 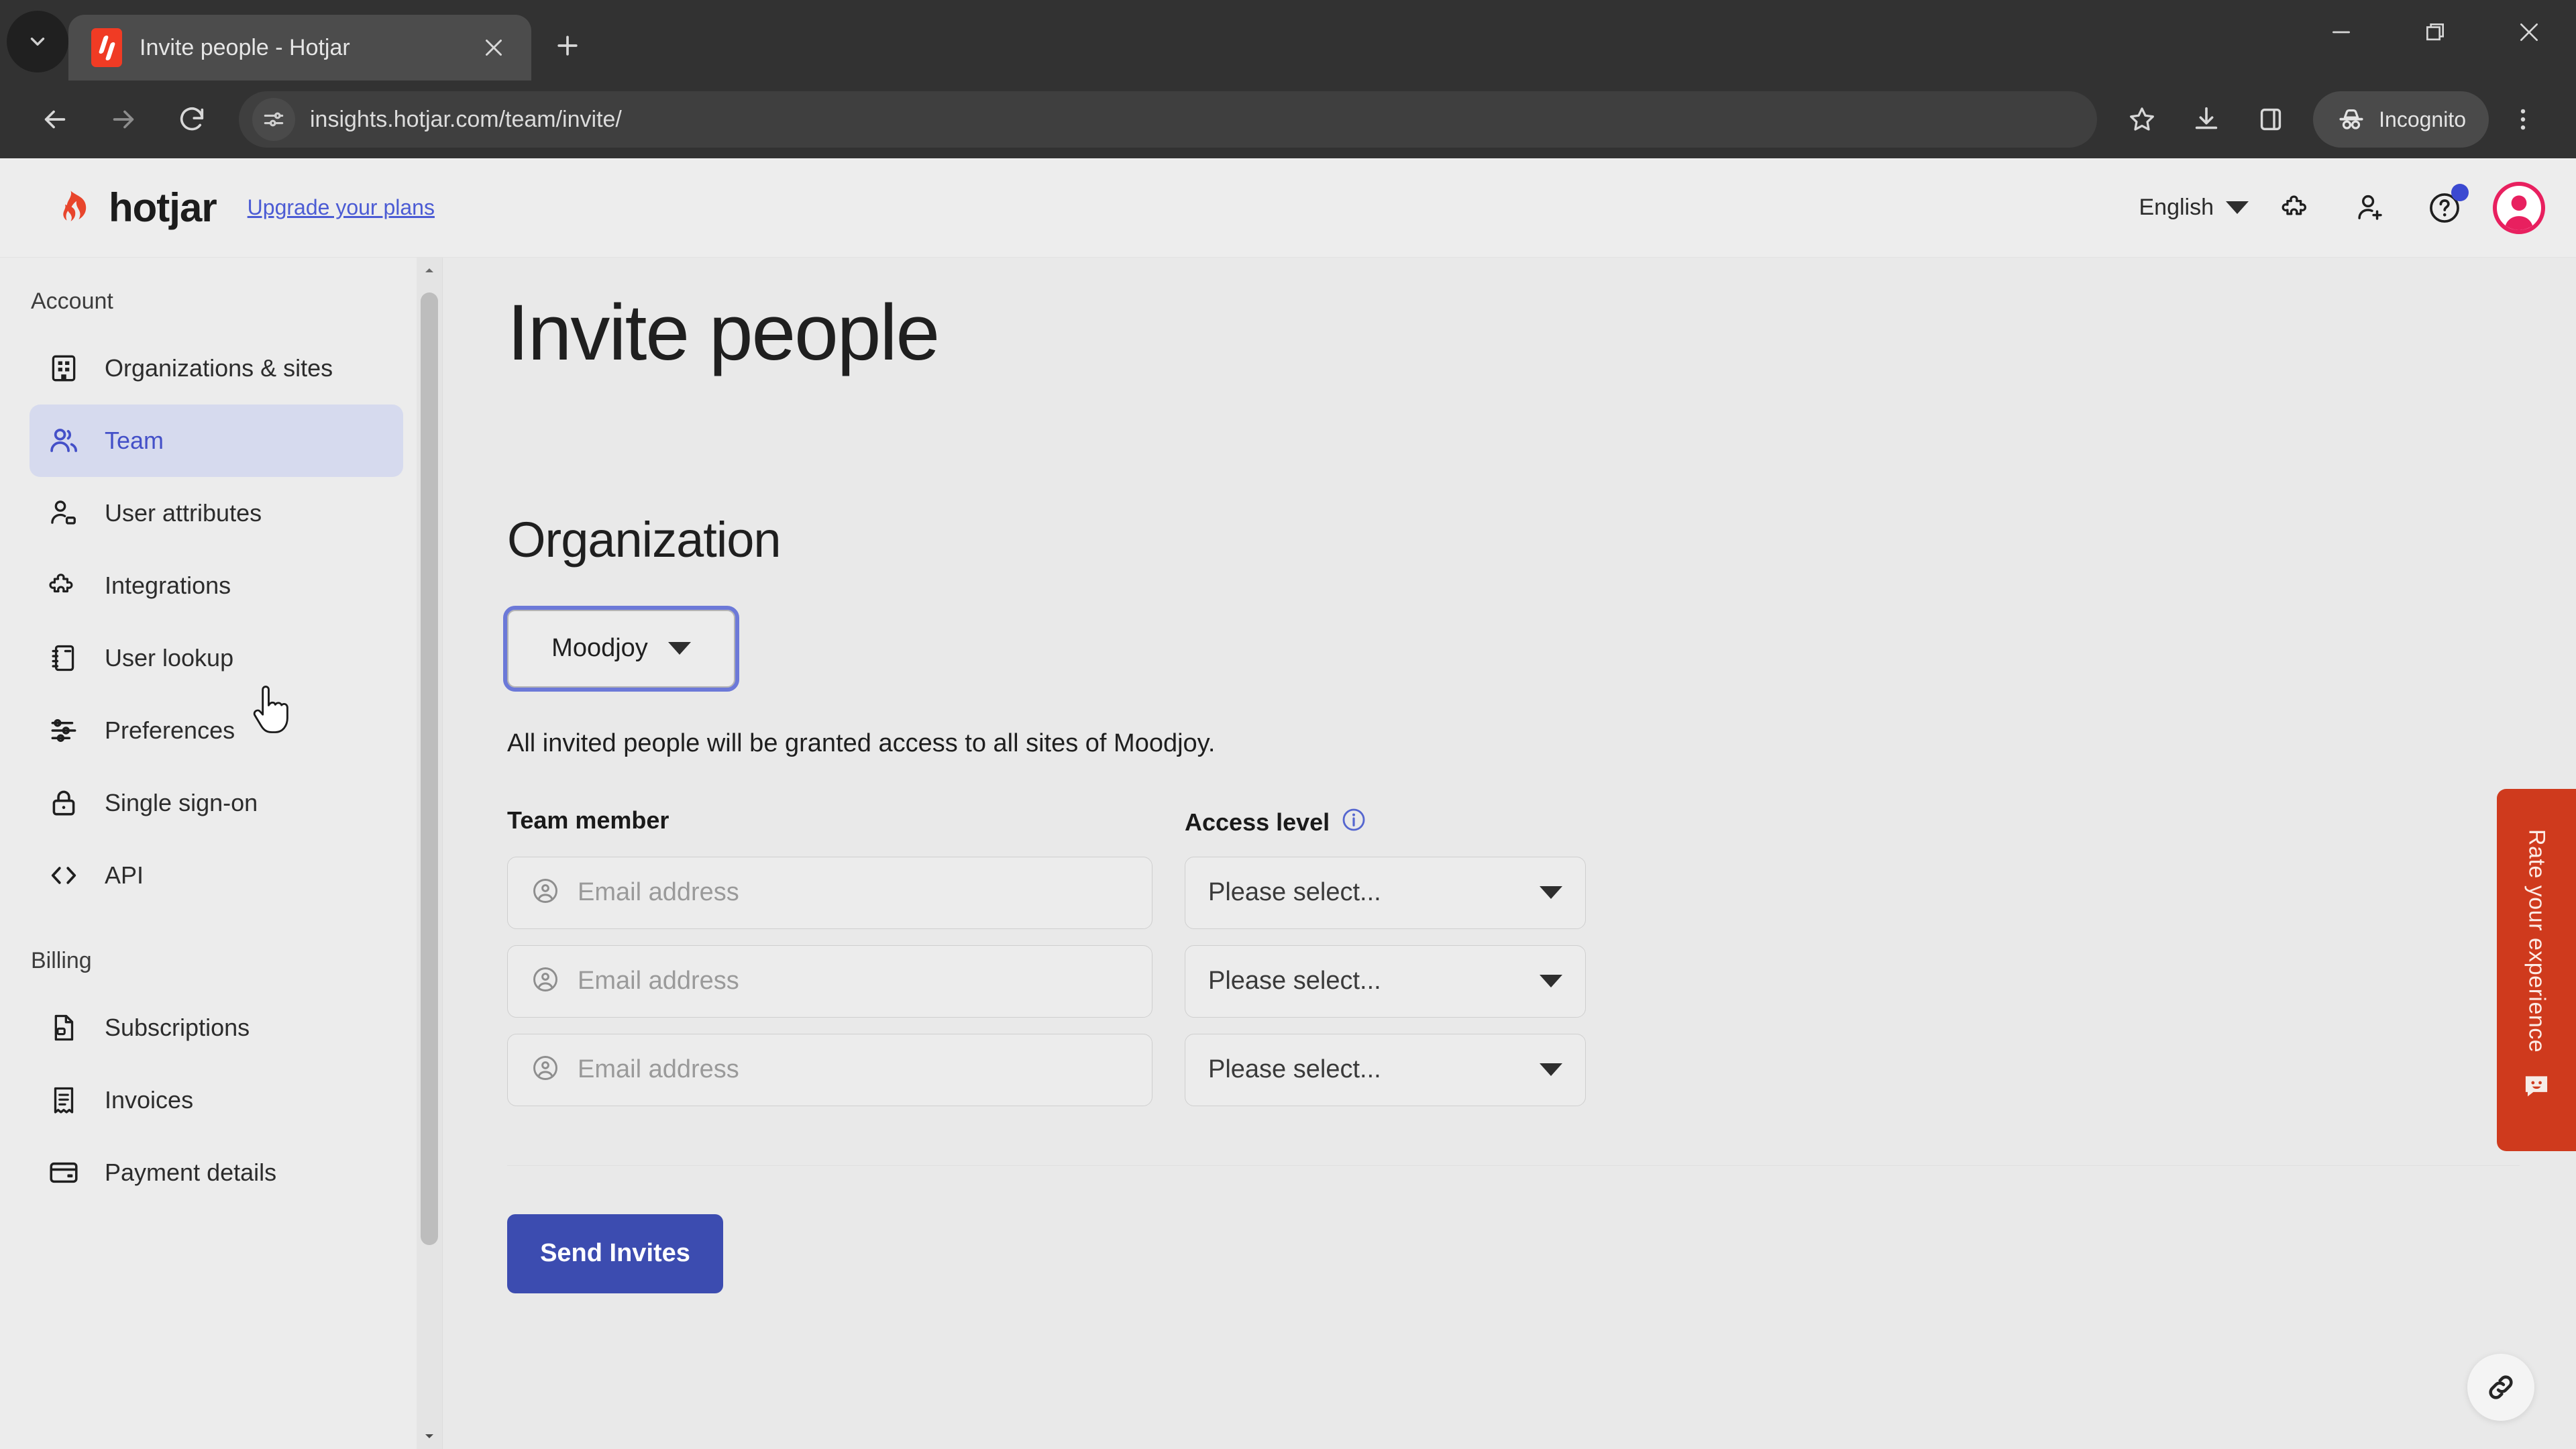 I want to click on send-invites-label: Send Invites, so click(x=615, y=1253).